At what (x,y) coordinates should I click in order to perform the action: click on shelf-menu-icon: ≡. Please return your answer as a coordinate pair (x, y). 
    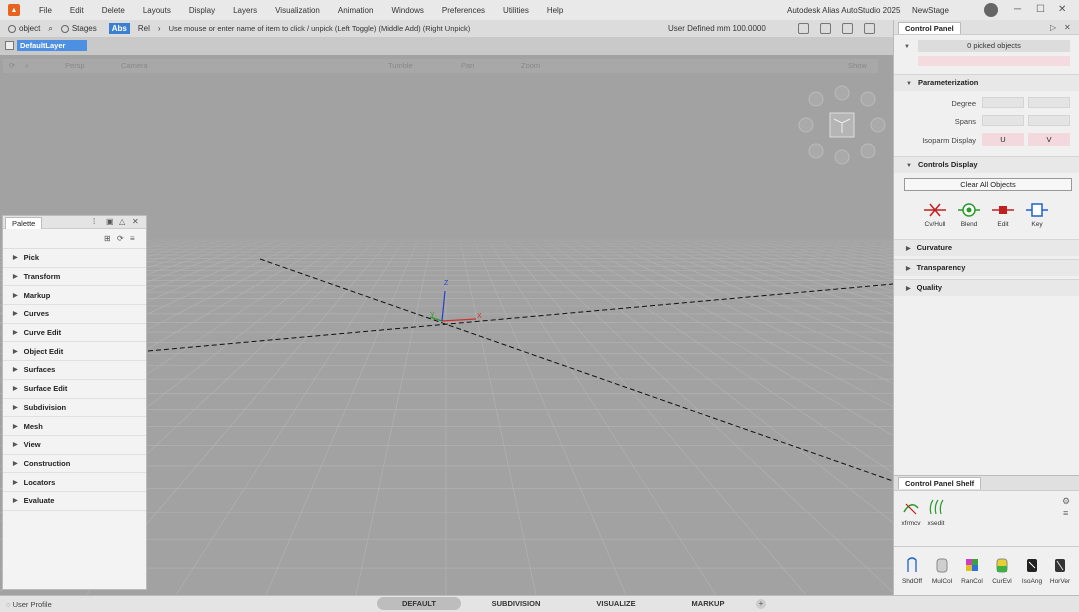
    Looking at the image, I should click on (1065, 513).